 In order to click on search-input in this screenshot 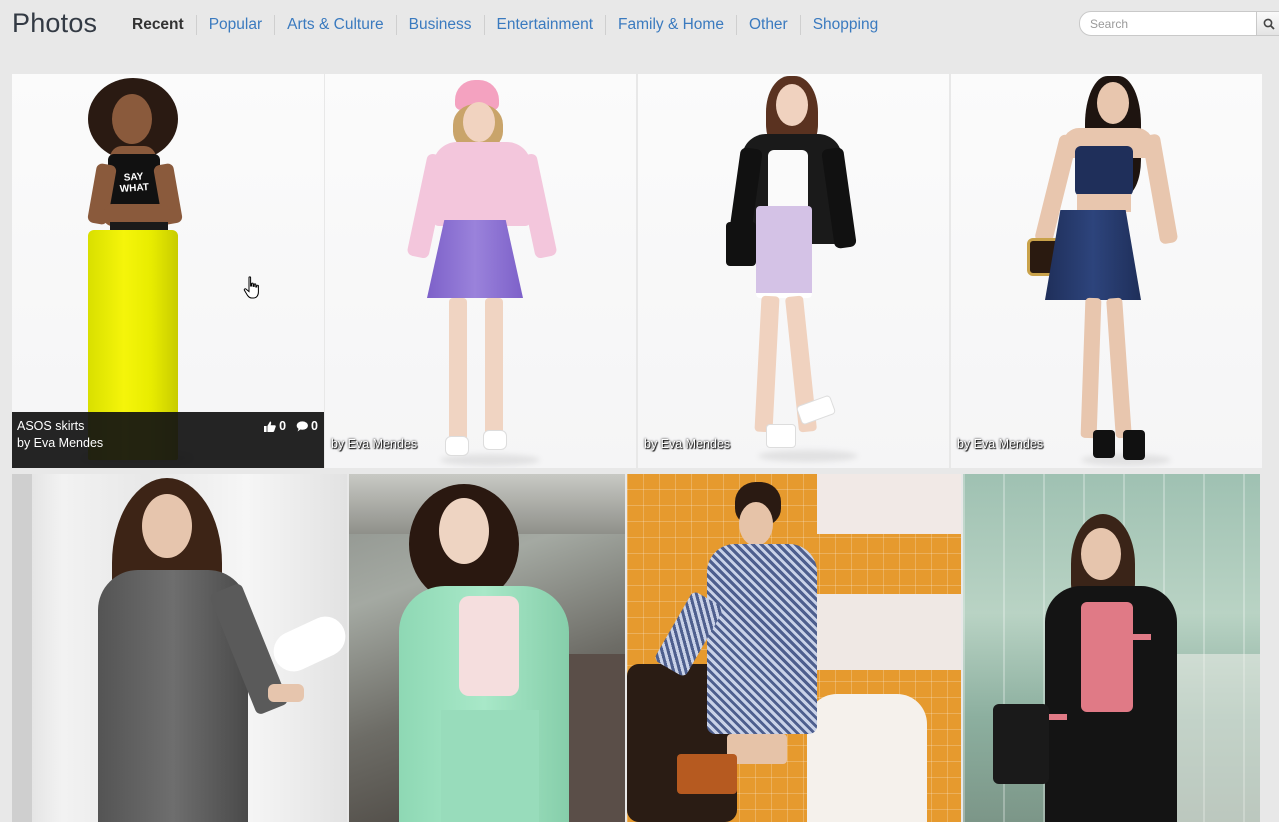, I will do `click(1168, 23)`.